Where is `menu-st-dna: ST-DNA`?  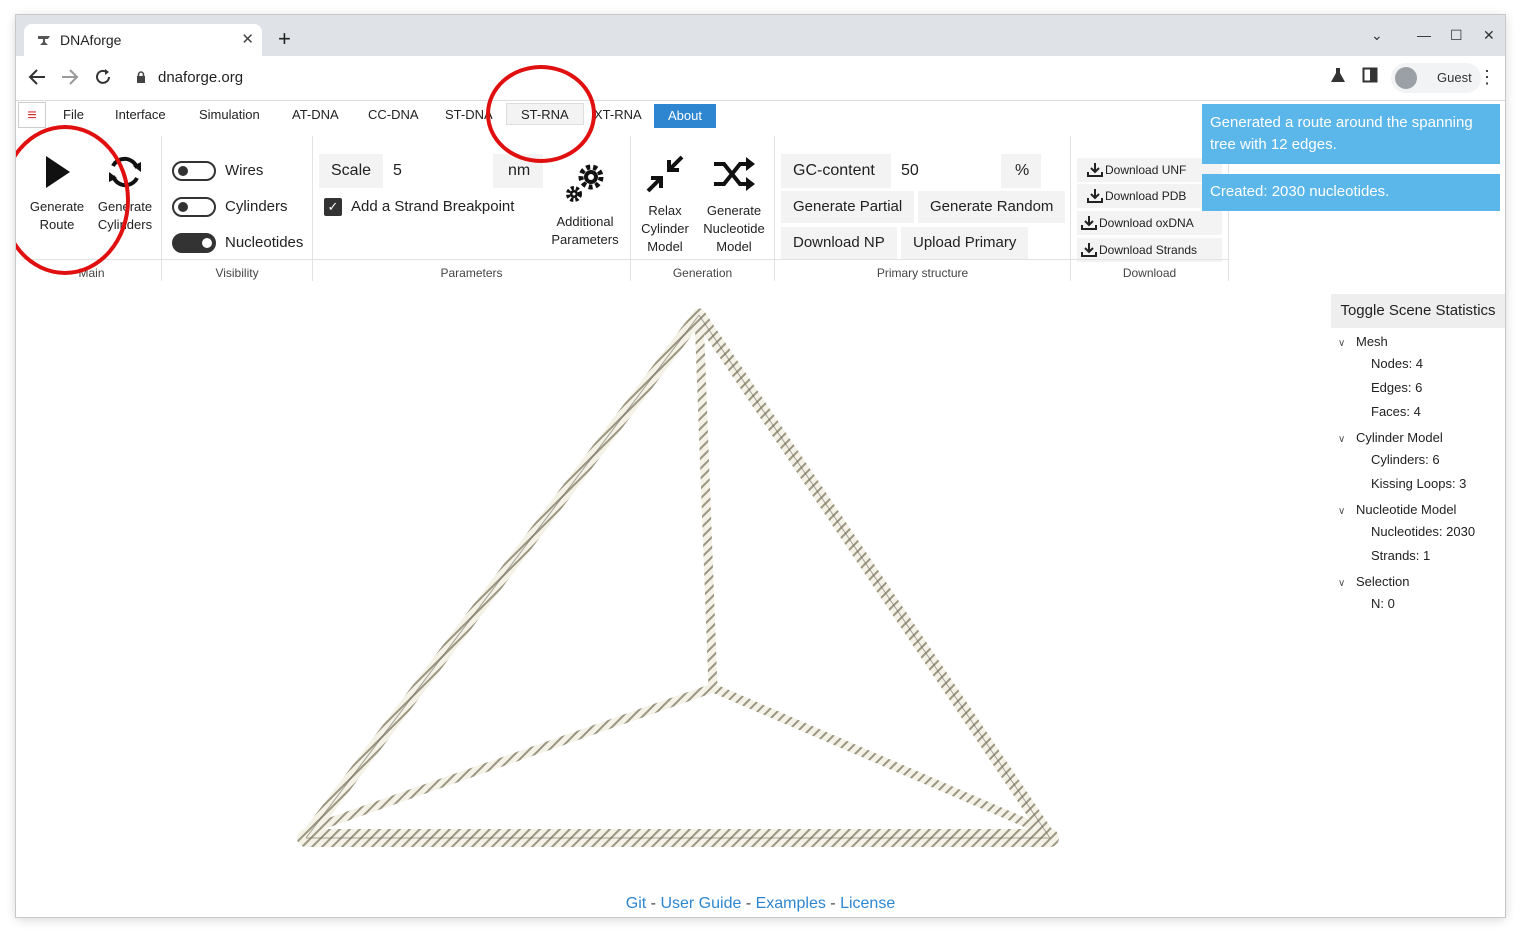 menu-st-dna: ST-DNA is located at coordinates (469, 114).